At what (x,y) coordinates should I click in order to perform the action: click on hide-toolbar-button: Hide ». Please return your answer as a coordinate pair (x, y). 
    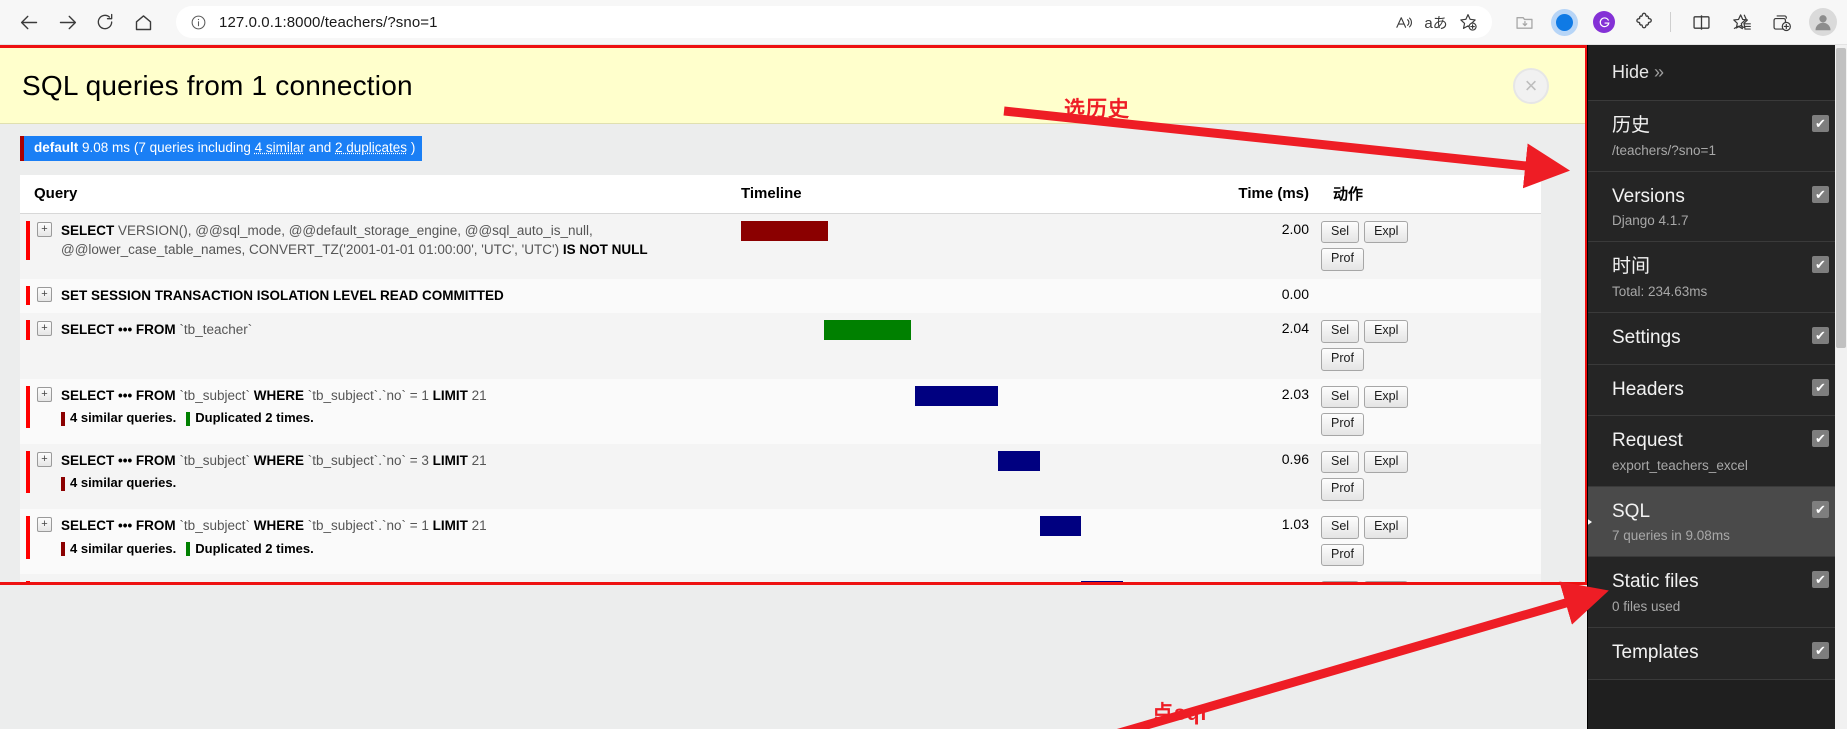
    Looking at the image, I should click on (1717, 73).